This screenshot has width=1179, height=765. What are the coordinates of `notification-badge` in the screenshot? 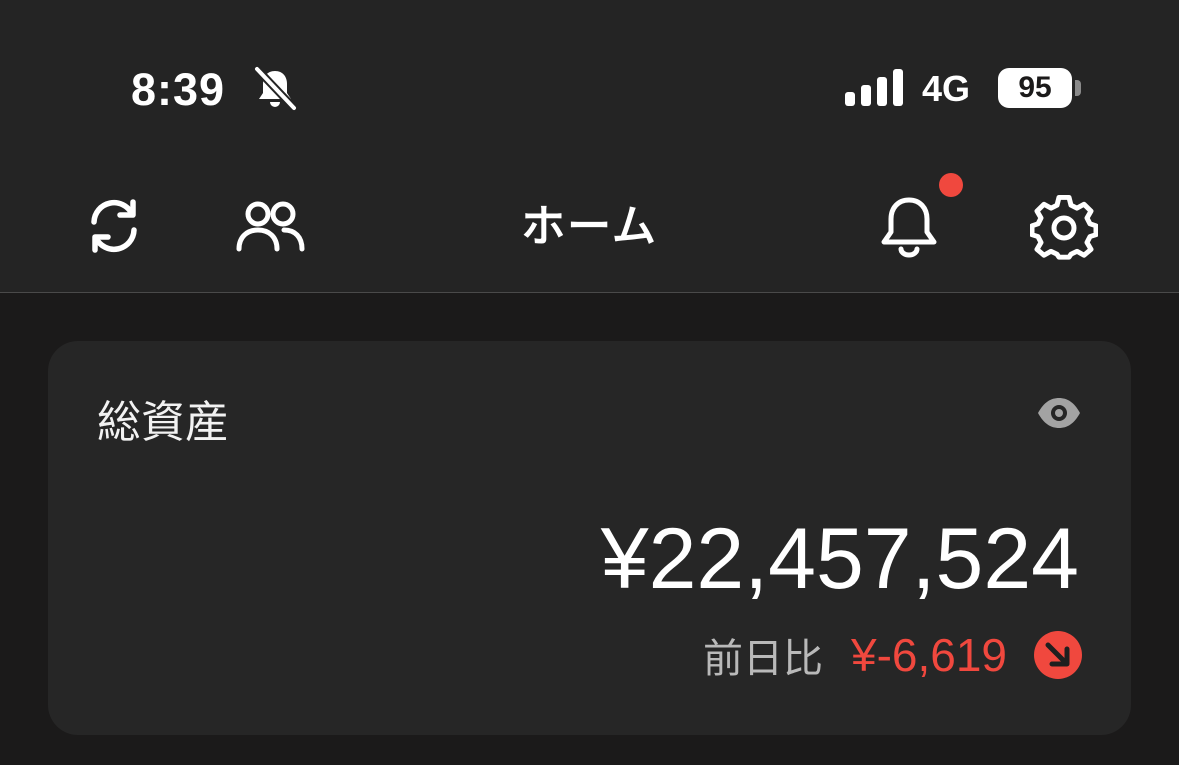 It's located at (951, 185).